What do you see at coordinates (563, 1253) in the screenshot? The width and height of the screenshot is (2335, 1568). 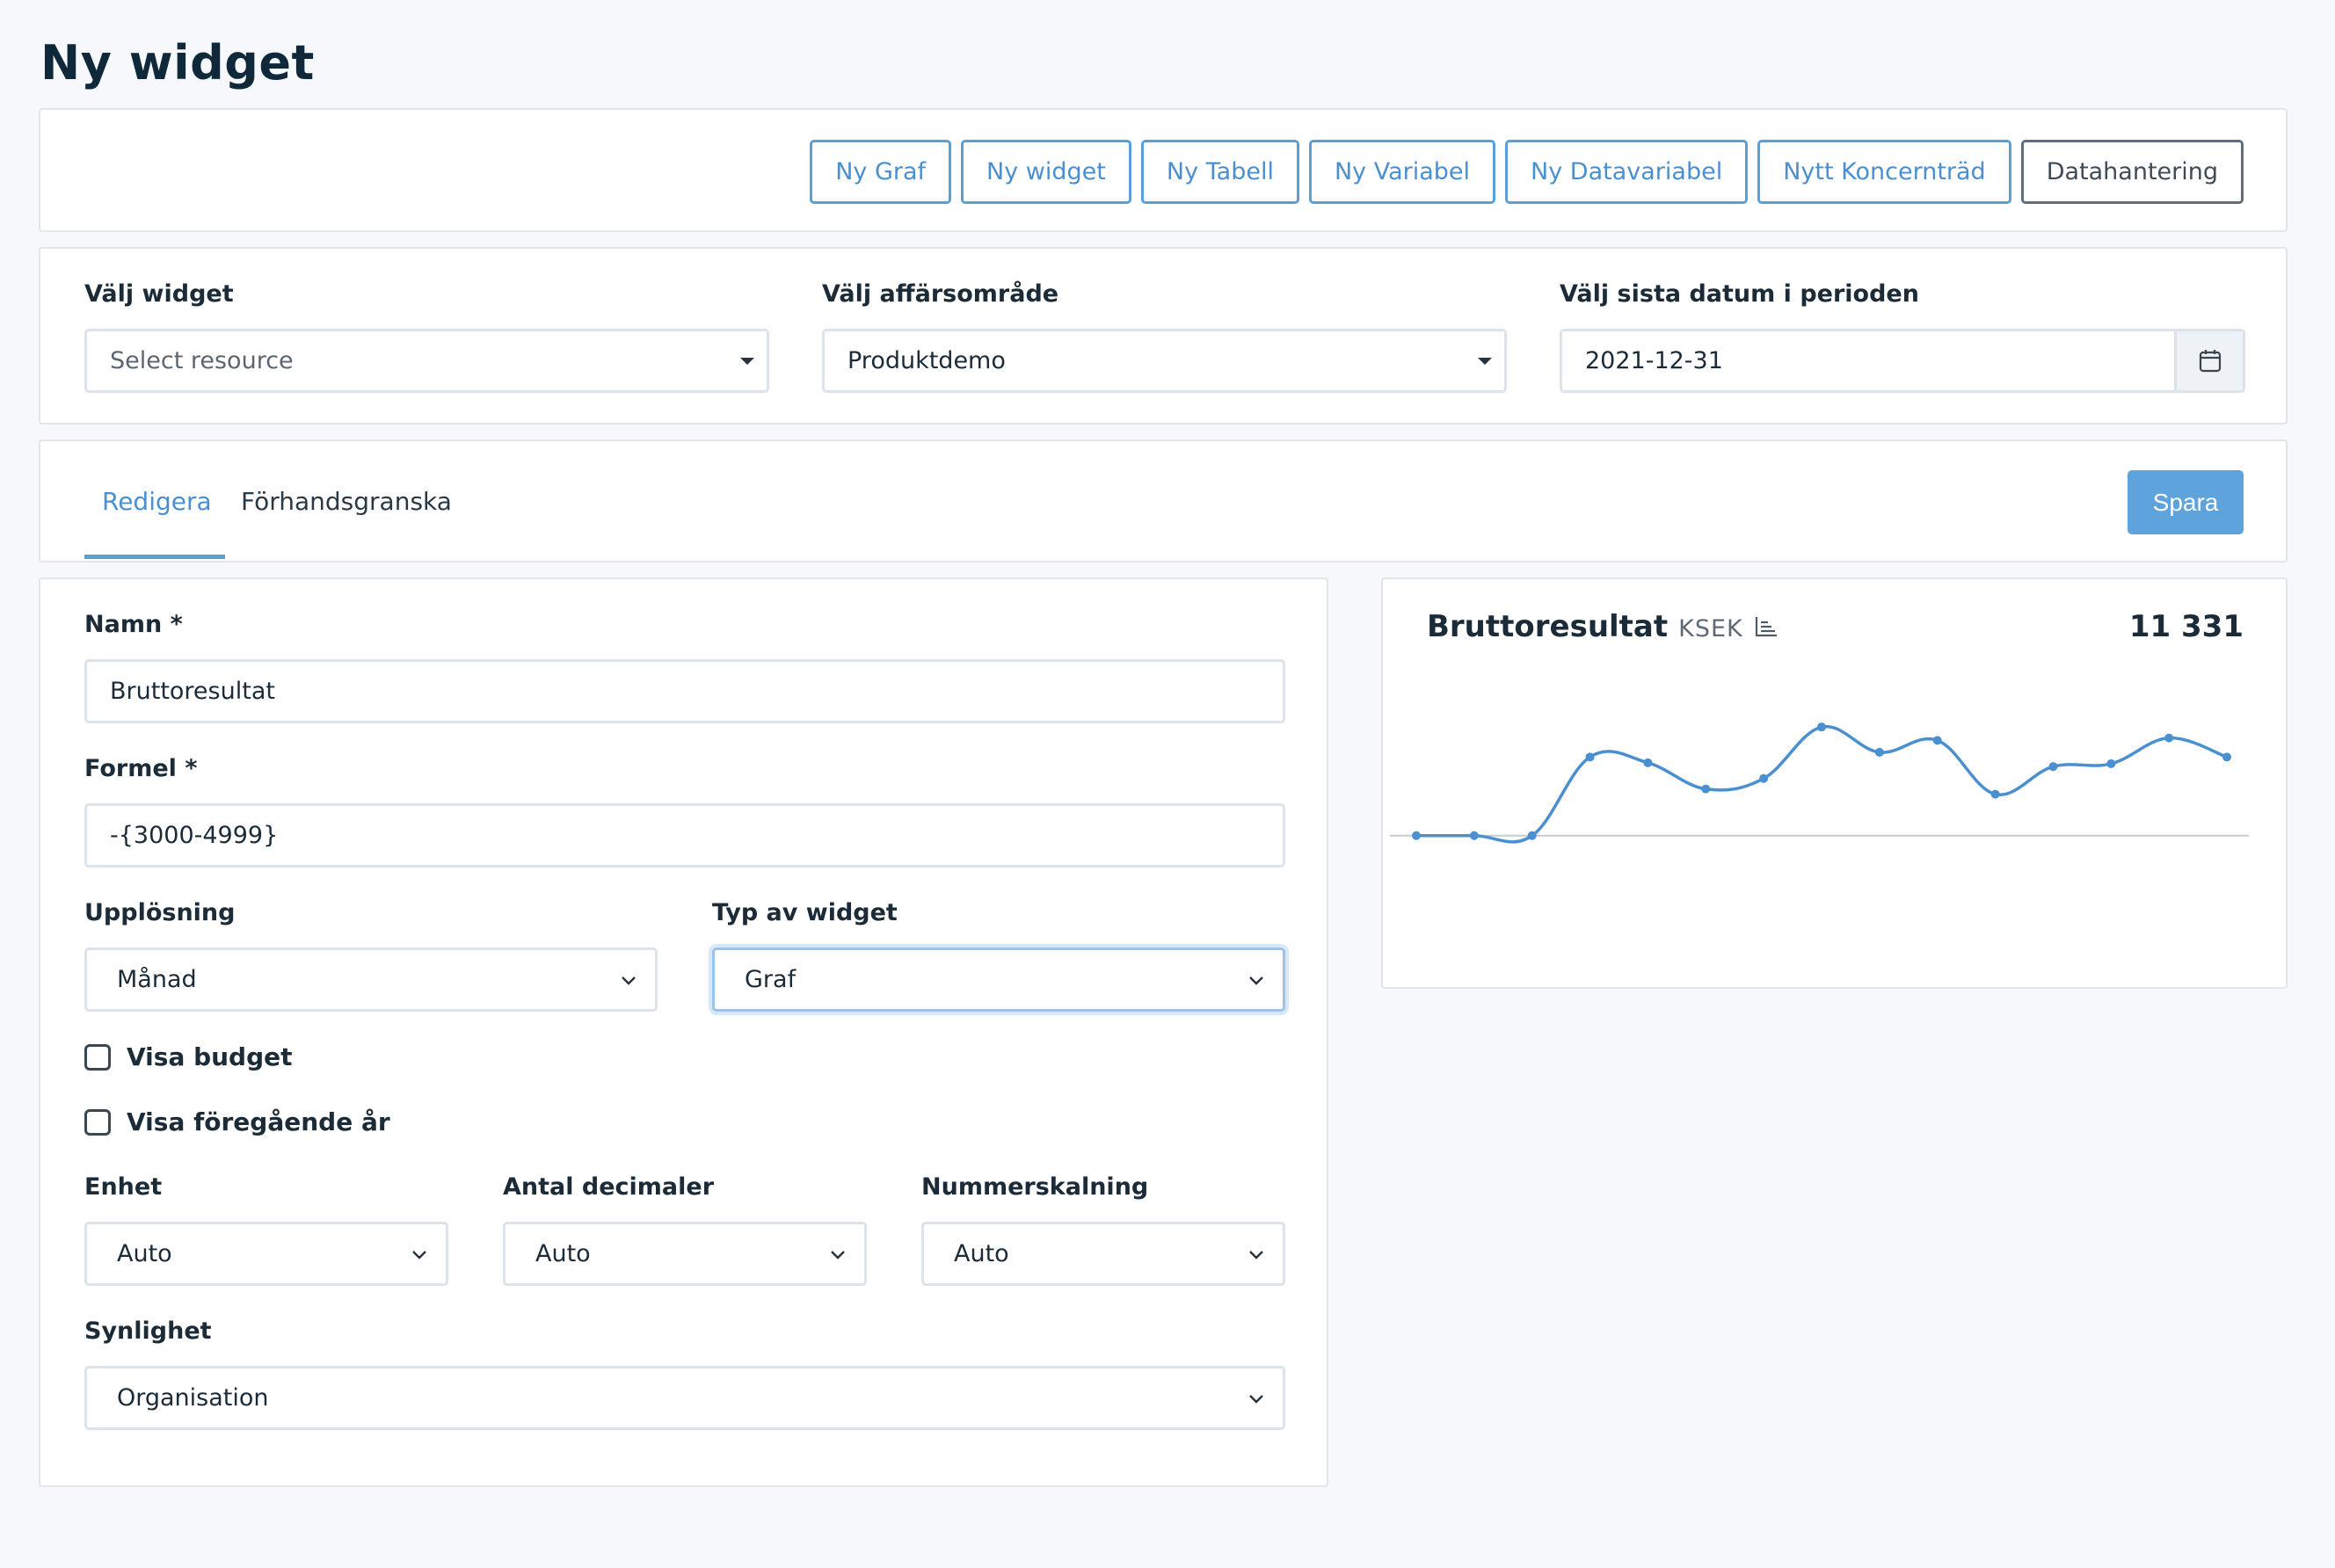 I see `decimals-value: Auto` at bounding box center [563, 1253].